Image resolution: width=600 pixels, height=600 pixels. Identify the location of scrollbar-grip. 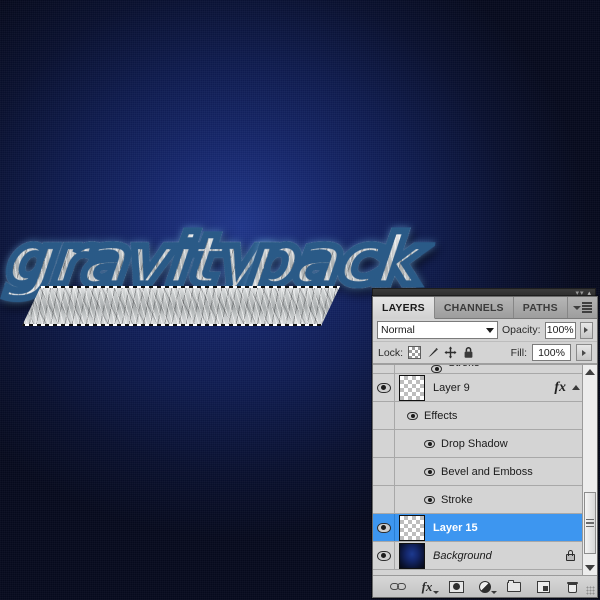
(590, 523).